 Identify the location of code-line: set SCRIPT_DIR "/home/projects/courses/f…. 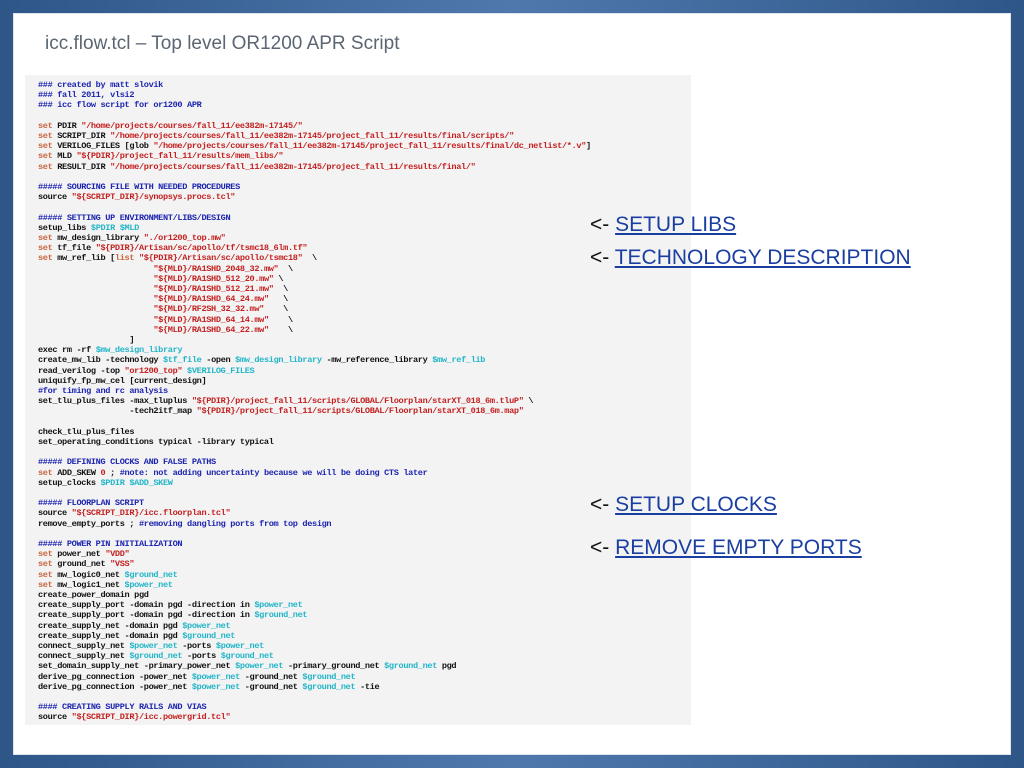
(276, 136).